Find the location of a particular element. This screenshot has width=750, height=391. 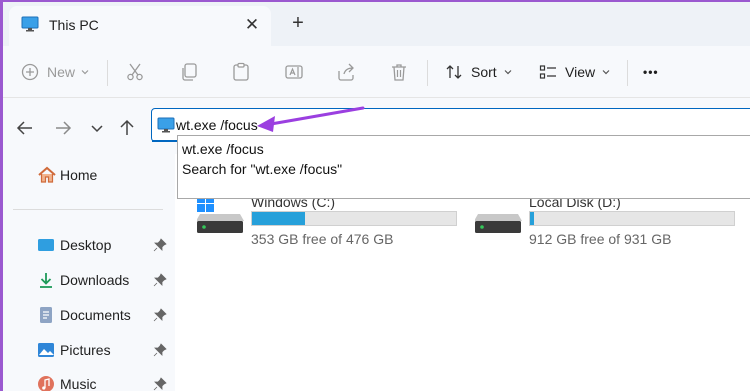

drive-free-space: 912 GB free of 931 GB is located at coordinates (600, 239).